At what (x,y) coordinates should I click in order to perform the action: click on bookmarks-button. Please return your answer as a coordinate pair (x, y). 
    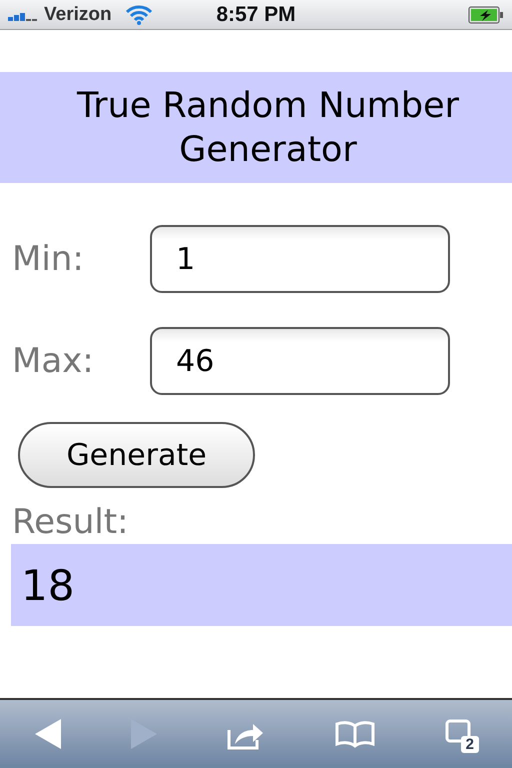
    Looking at the image, I should click on (355, 734).